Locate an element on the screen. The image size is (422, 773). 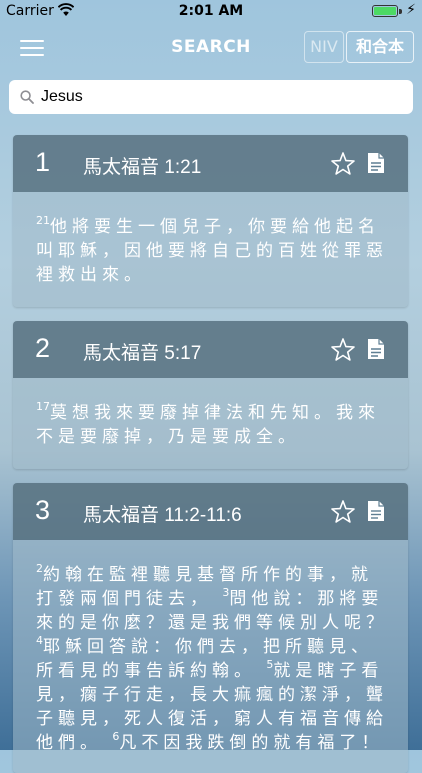
version-niv-button: NIV is located at coordinates (324, 47).